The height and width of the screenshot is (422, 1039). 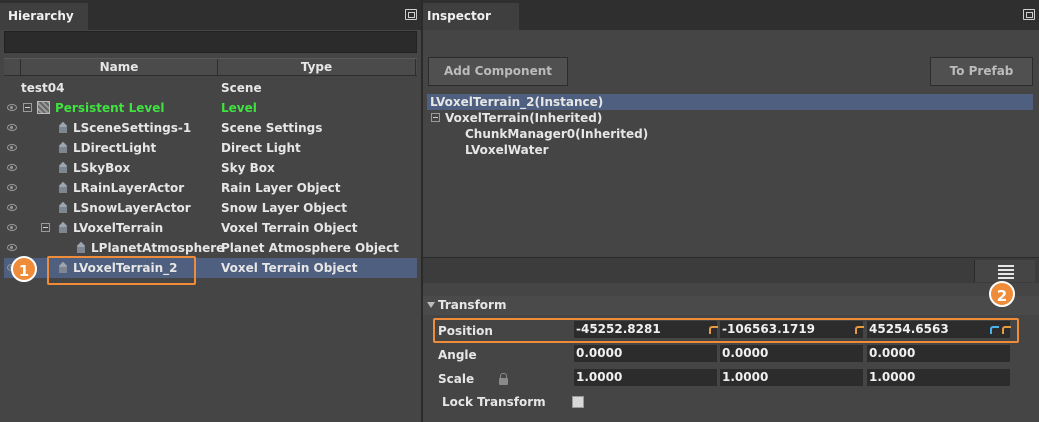 I want to click on scale-label: Scale, so click(x=456, y=379).